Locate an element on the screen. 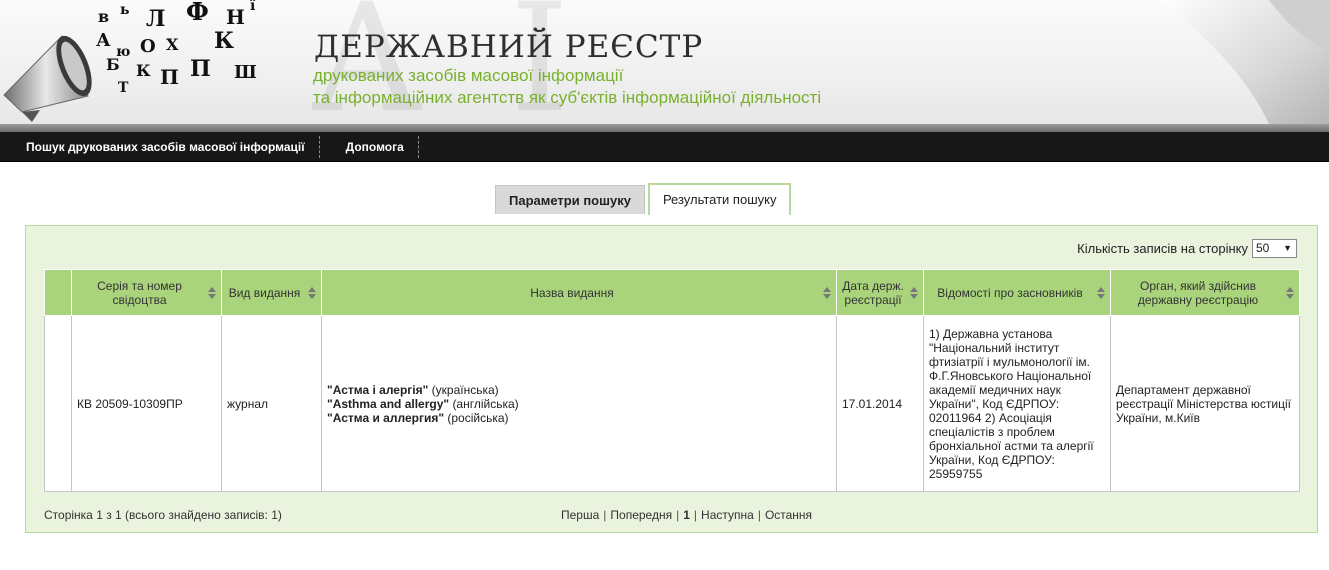 Image resolution: width=1329 pixels, height=570 pixels. pager-first: Перша is located at coordinates (580, 515).